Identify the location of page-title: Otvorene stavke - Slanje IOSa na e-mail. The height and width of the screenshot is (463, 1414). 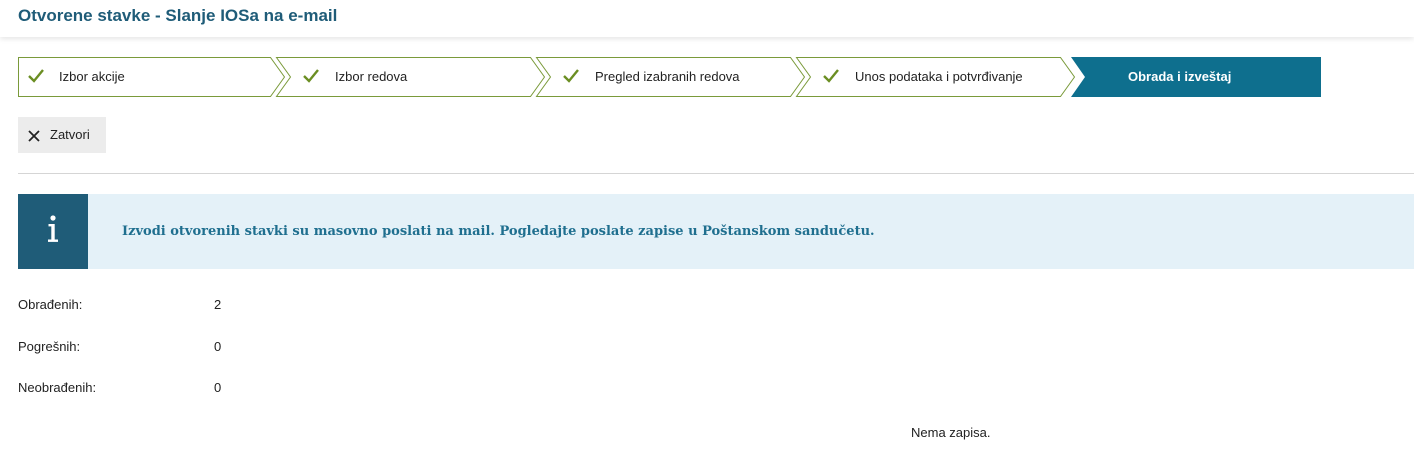
(178, 15).